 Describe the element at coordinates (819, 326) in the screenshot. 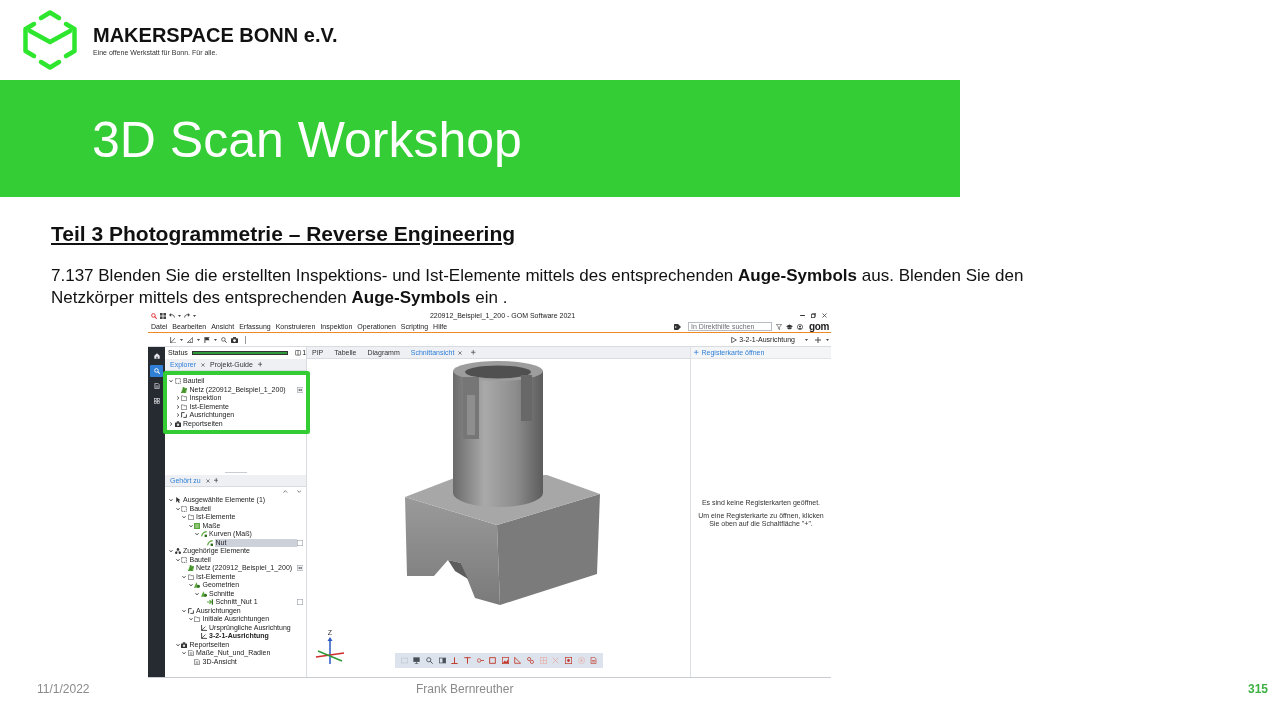

I see `brand-logo: gom` at that location.